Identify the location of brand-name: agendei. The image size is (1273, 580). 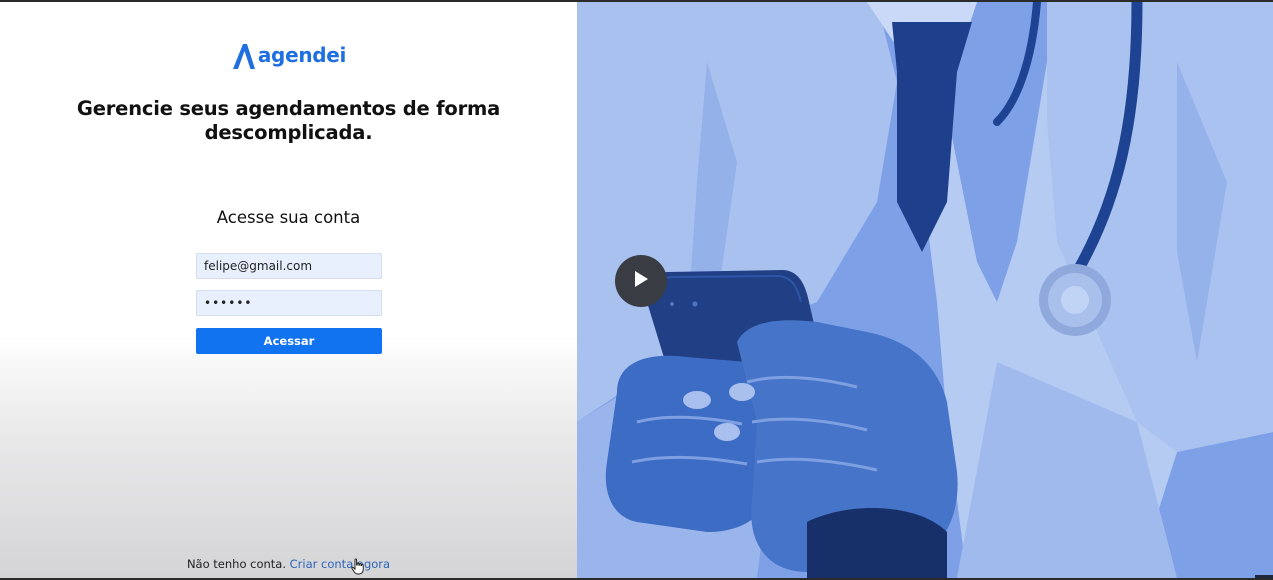
(302, 55).